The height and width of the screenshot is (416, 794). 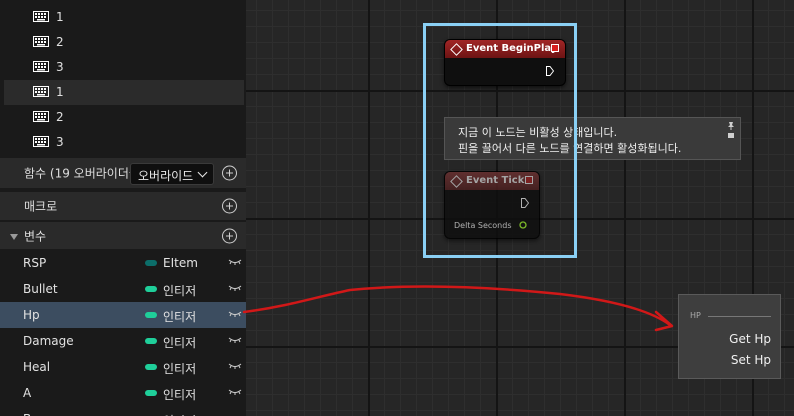 What do you see at coordinates (27, 393) in the screenshot?
I see `variable-name: A` at bounding box center [27, 393].